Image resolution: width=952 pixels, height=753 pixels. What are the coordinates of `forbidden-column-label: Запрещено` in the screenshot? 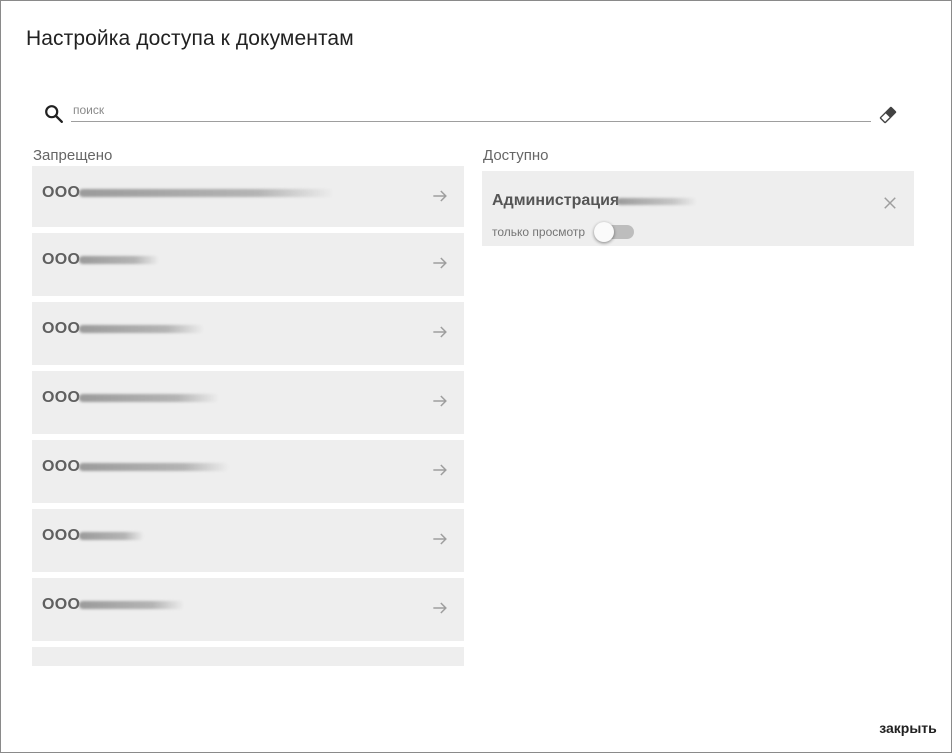 It's located at (73, 155).